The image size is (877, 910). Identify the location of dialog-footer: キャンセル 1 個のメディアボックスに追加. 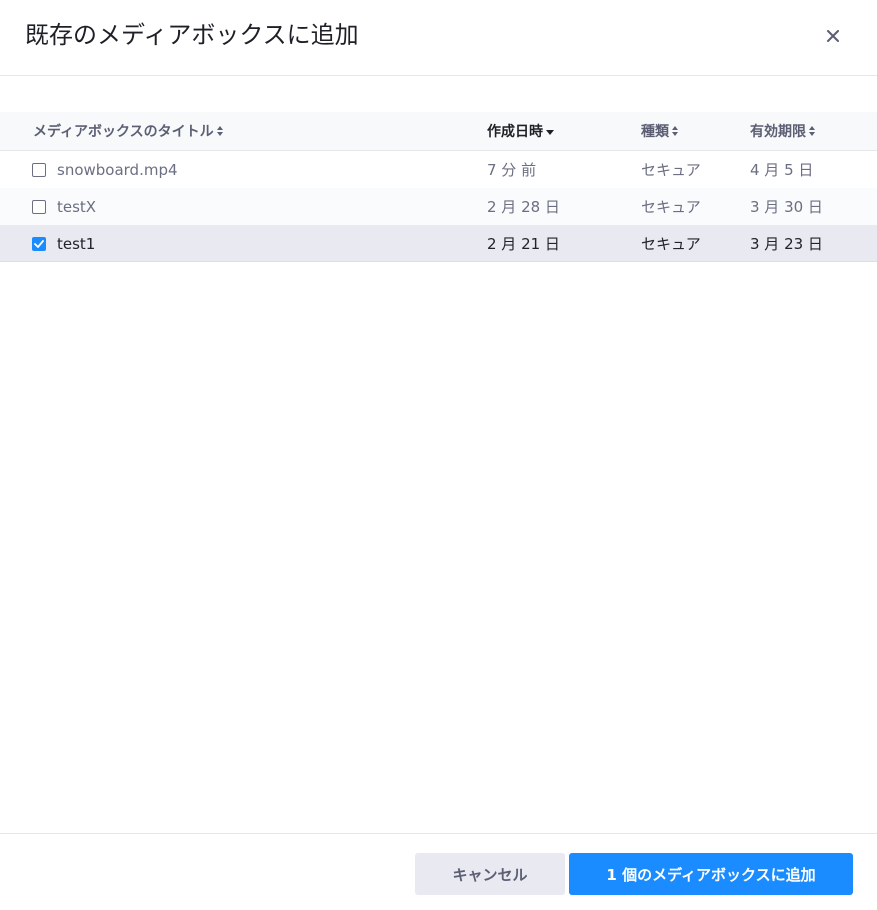
(438, 871).